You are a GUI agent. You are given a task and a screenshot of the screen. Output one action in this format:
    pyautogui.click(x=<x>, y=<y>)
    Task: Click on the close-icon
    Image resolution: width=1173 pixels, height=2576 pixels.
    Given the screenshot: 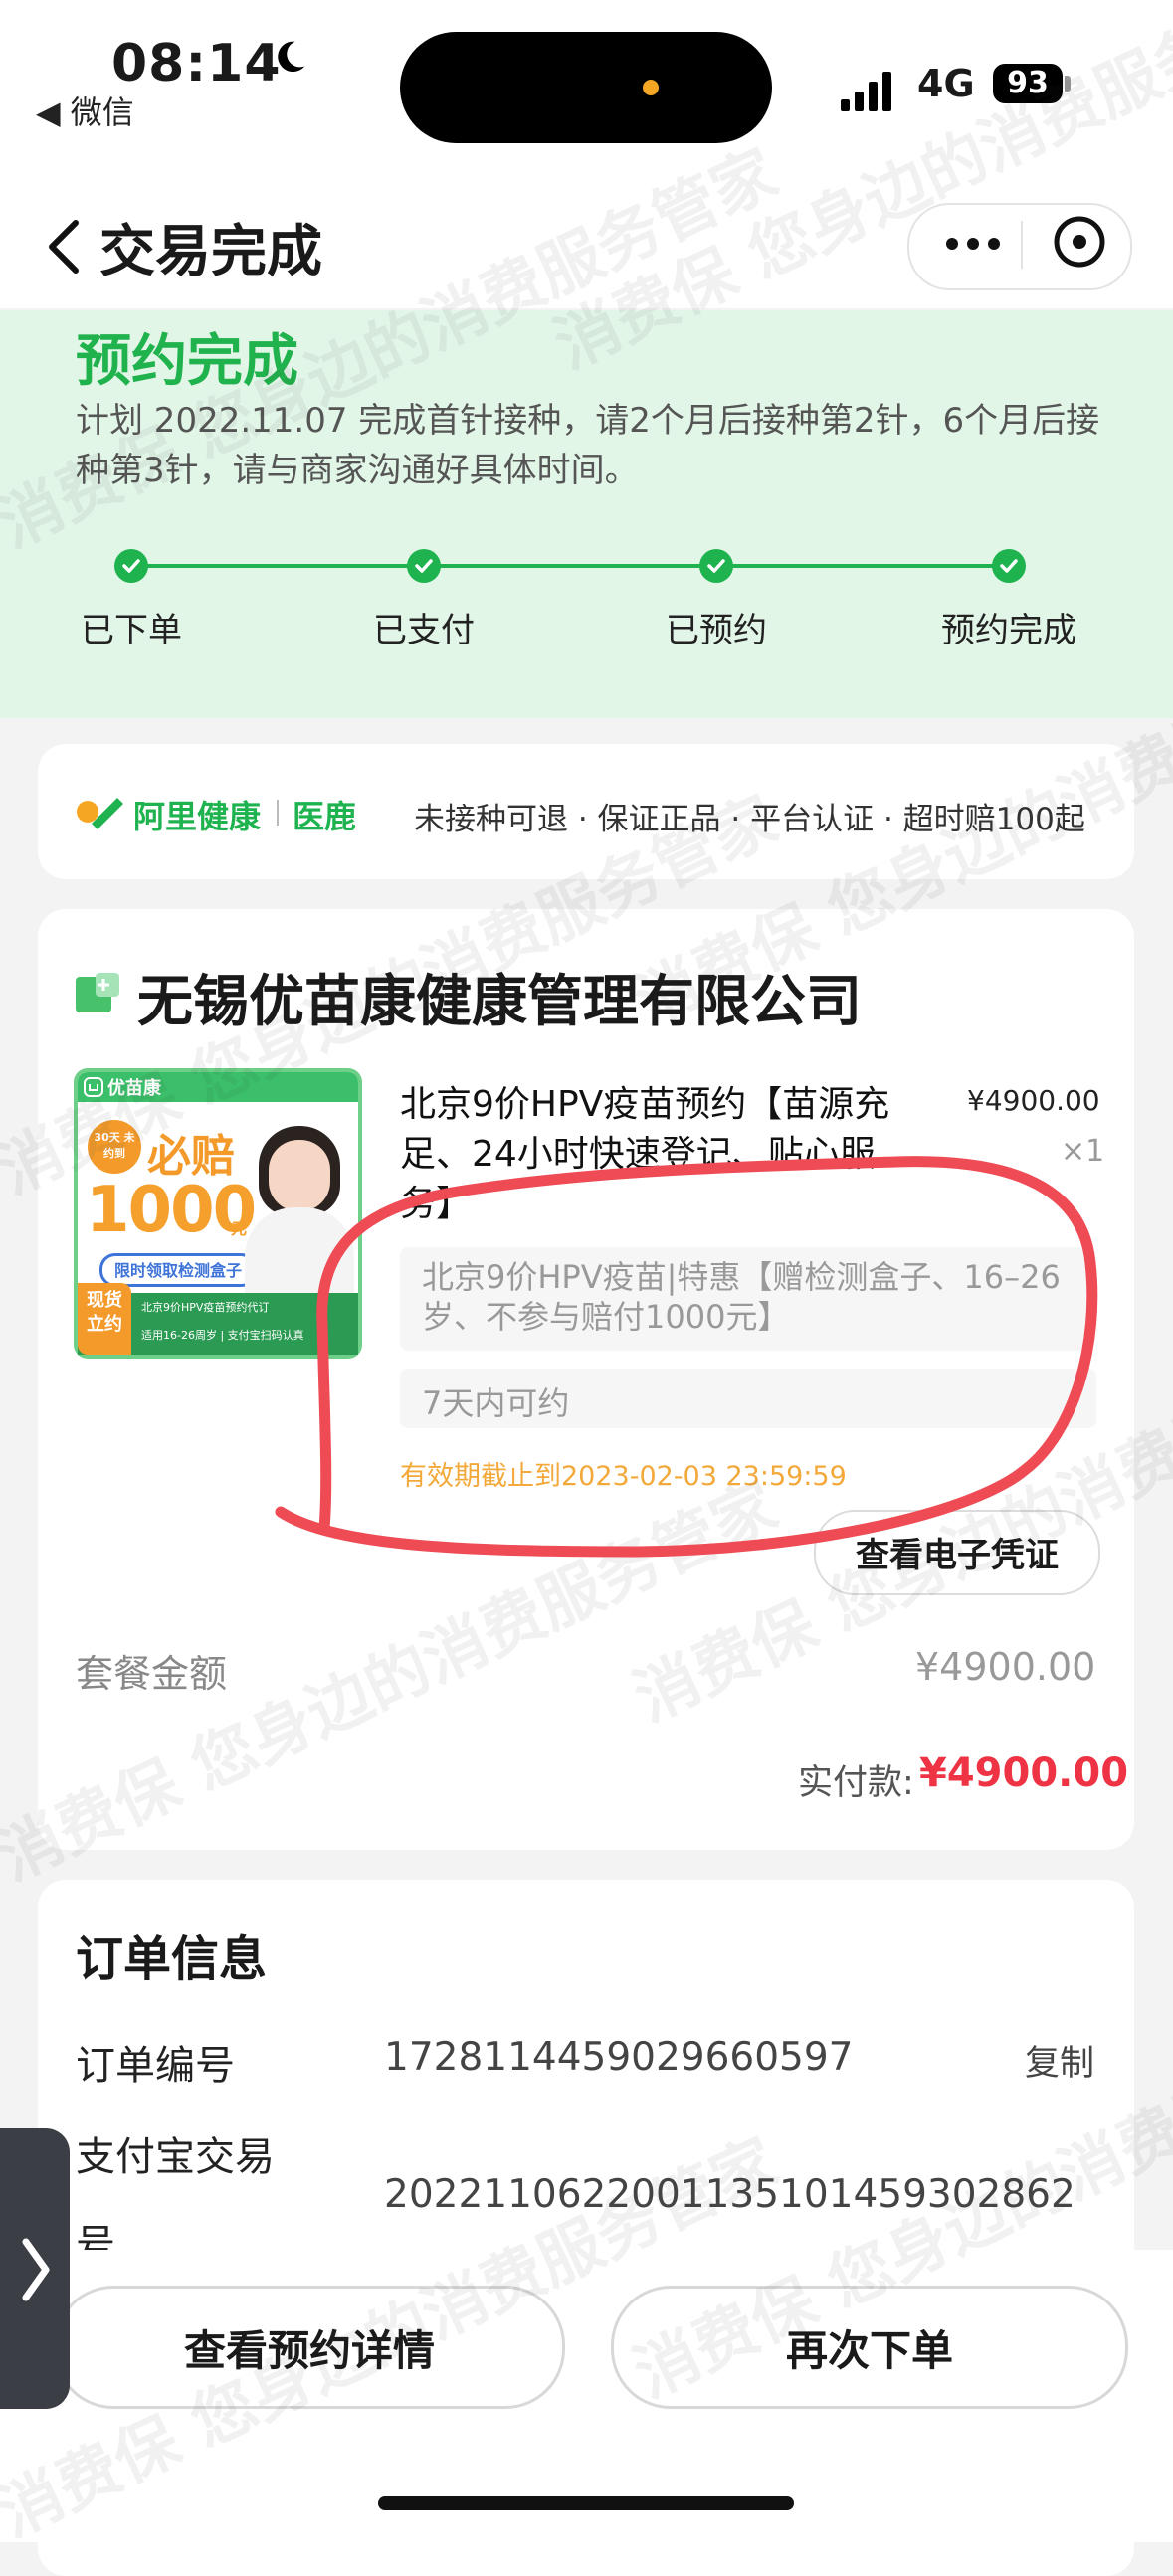 What is the action you would take?
    pyautogui.click(x=1080, y=242)
    